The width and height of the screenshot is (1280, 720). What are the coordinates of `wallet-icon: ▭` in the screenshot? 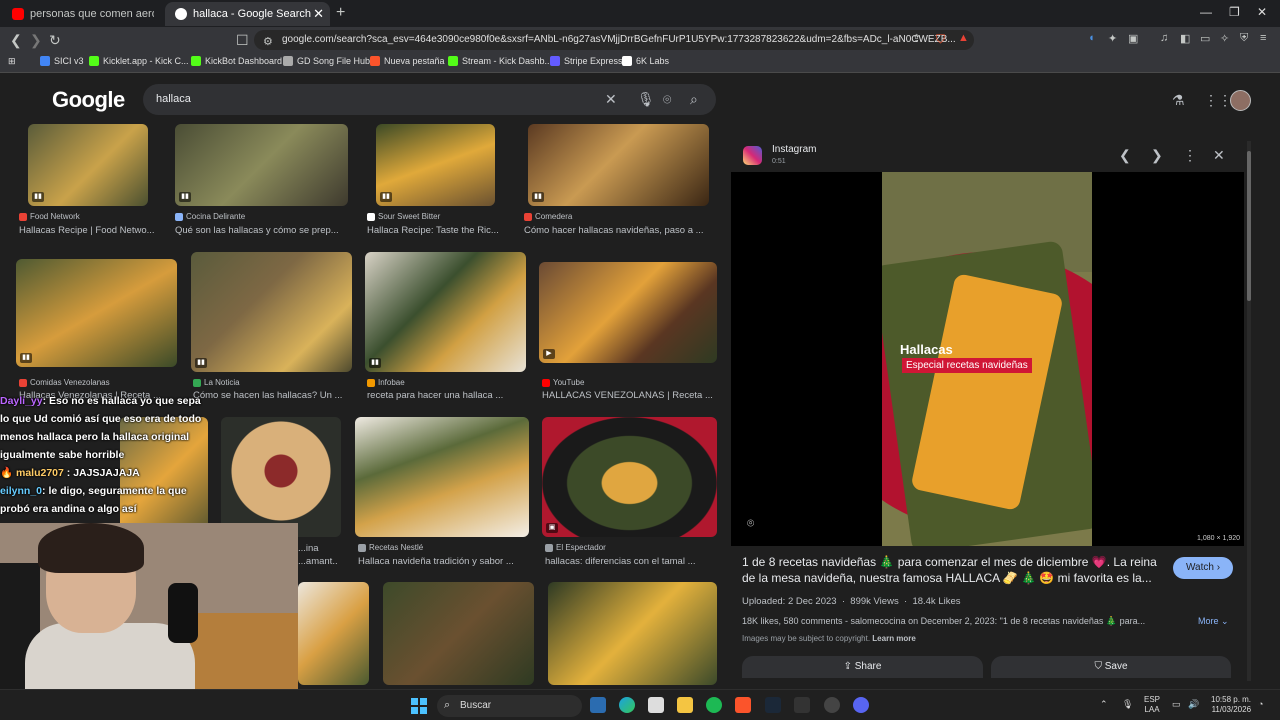 It's located at (1205, 38).